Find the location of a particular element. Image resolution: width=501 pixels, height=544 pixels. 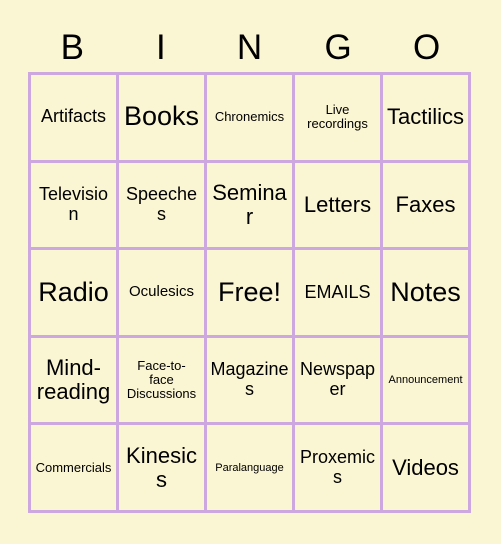

bingo-cell: Radio is located at coordinates (75, 294).